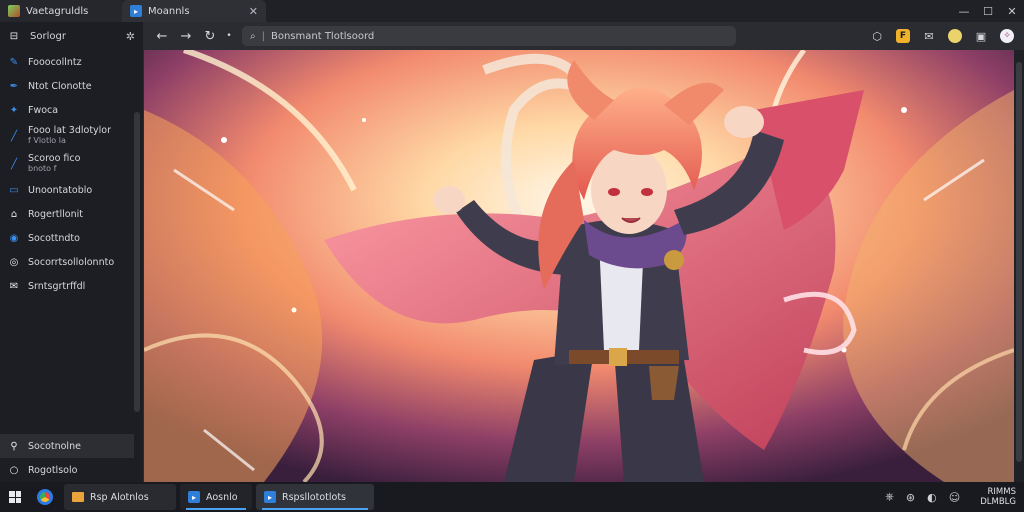  I want to click on sidebar-item: ⌂ Rogertllonit, so click(71, 214).